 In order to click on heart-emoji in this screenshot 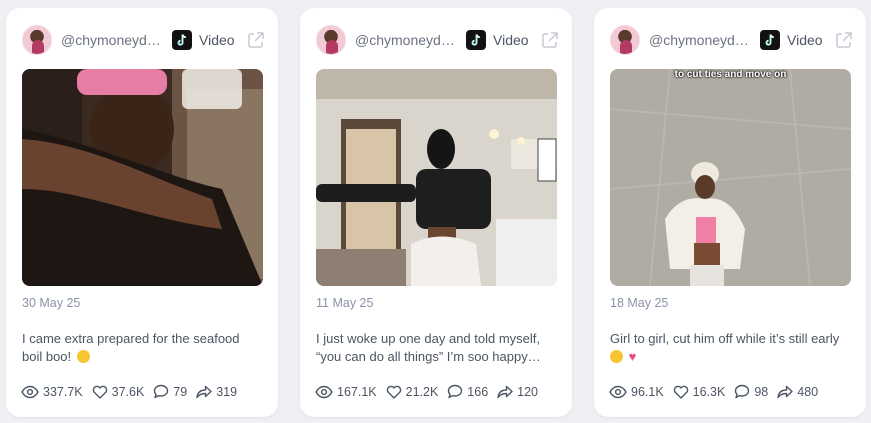, I will do `click(635, 357)`.